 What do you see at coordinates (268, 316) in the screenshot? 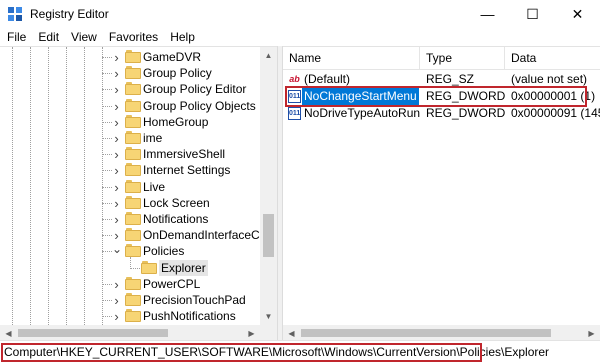
I see `scroll-down-icon: ▼` at bounding box center [268, 316].